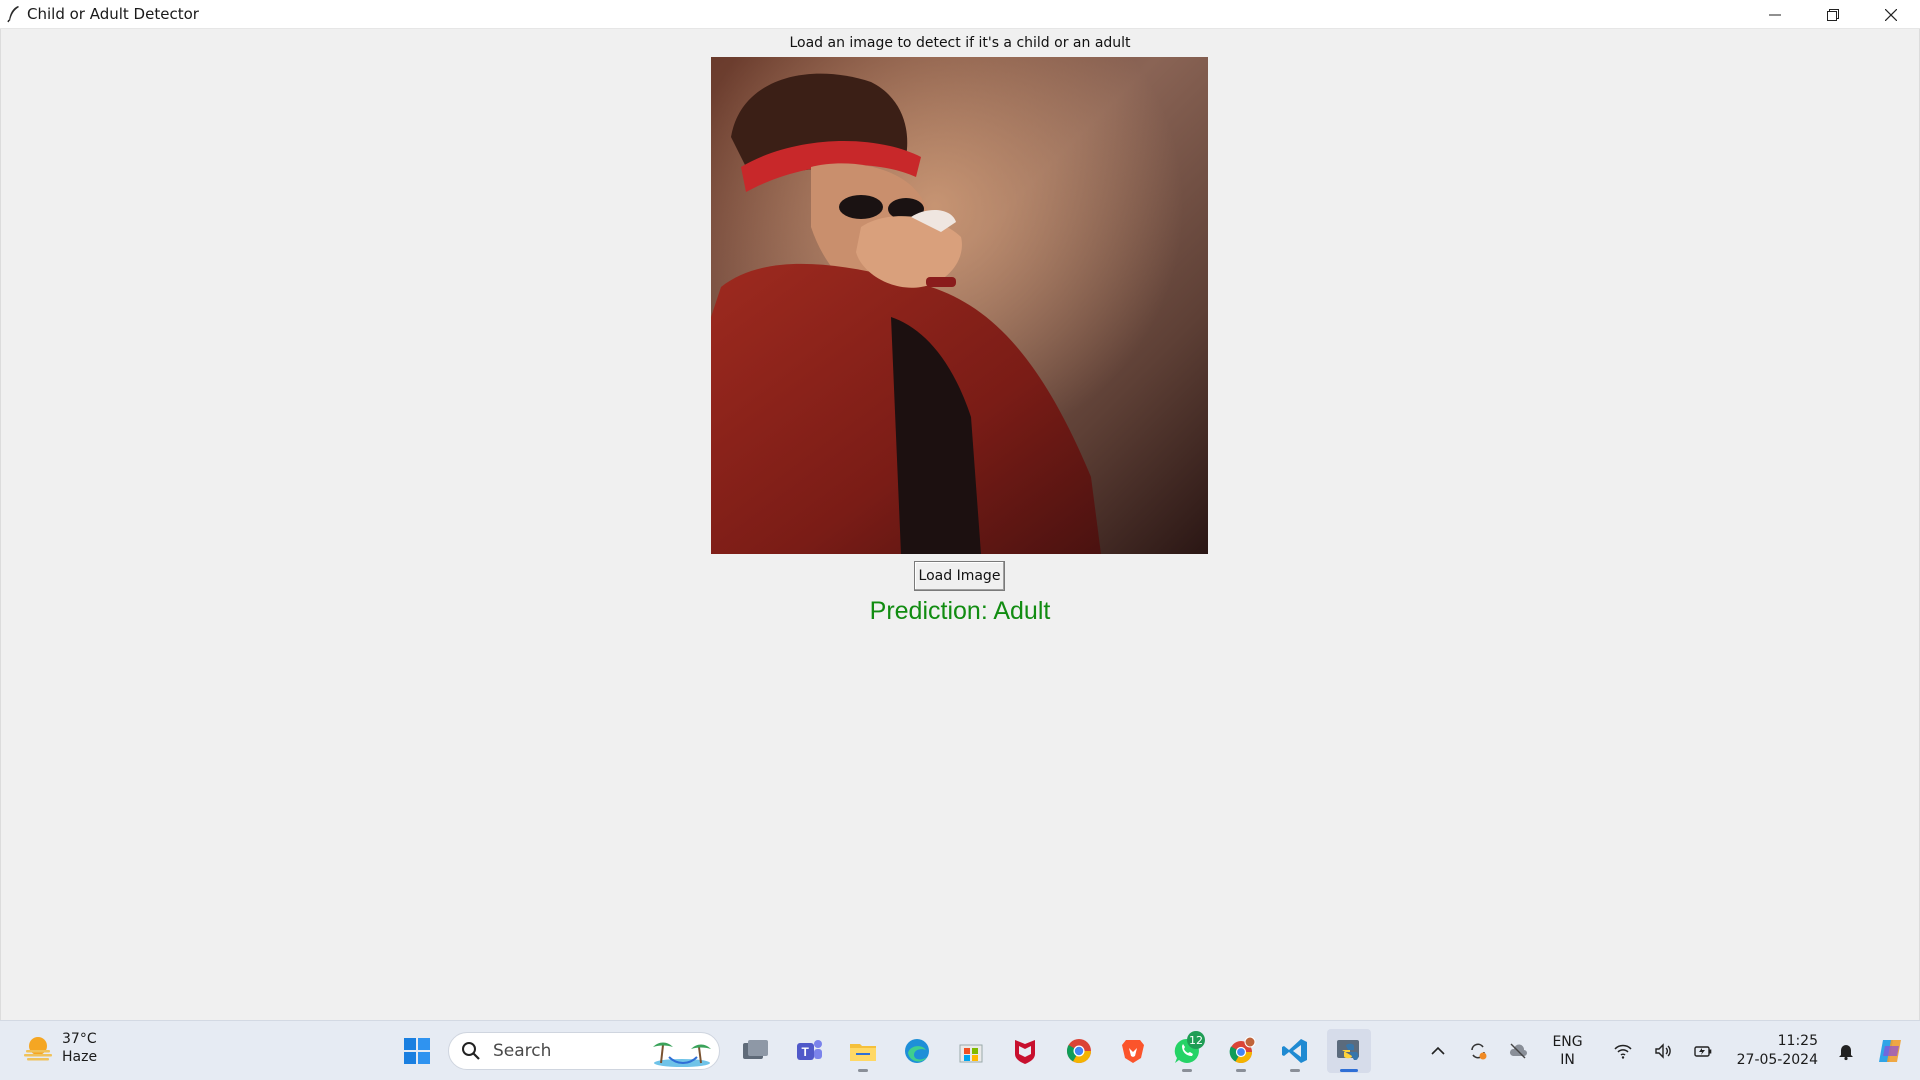  I want to click on sync-tray-button, so click(1478, 1051).